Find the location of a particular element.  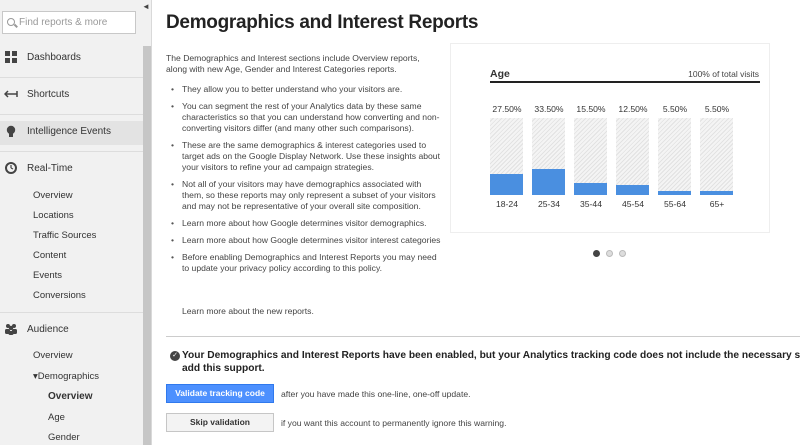

notice-text-continued: add this support. is located at coordinates (223, 368).